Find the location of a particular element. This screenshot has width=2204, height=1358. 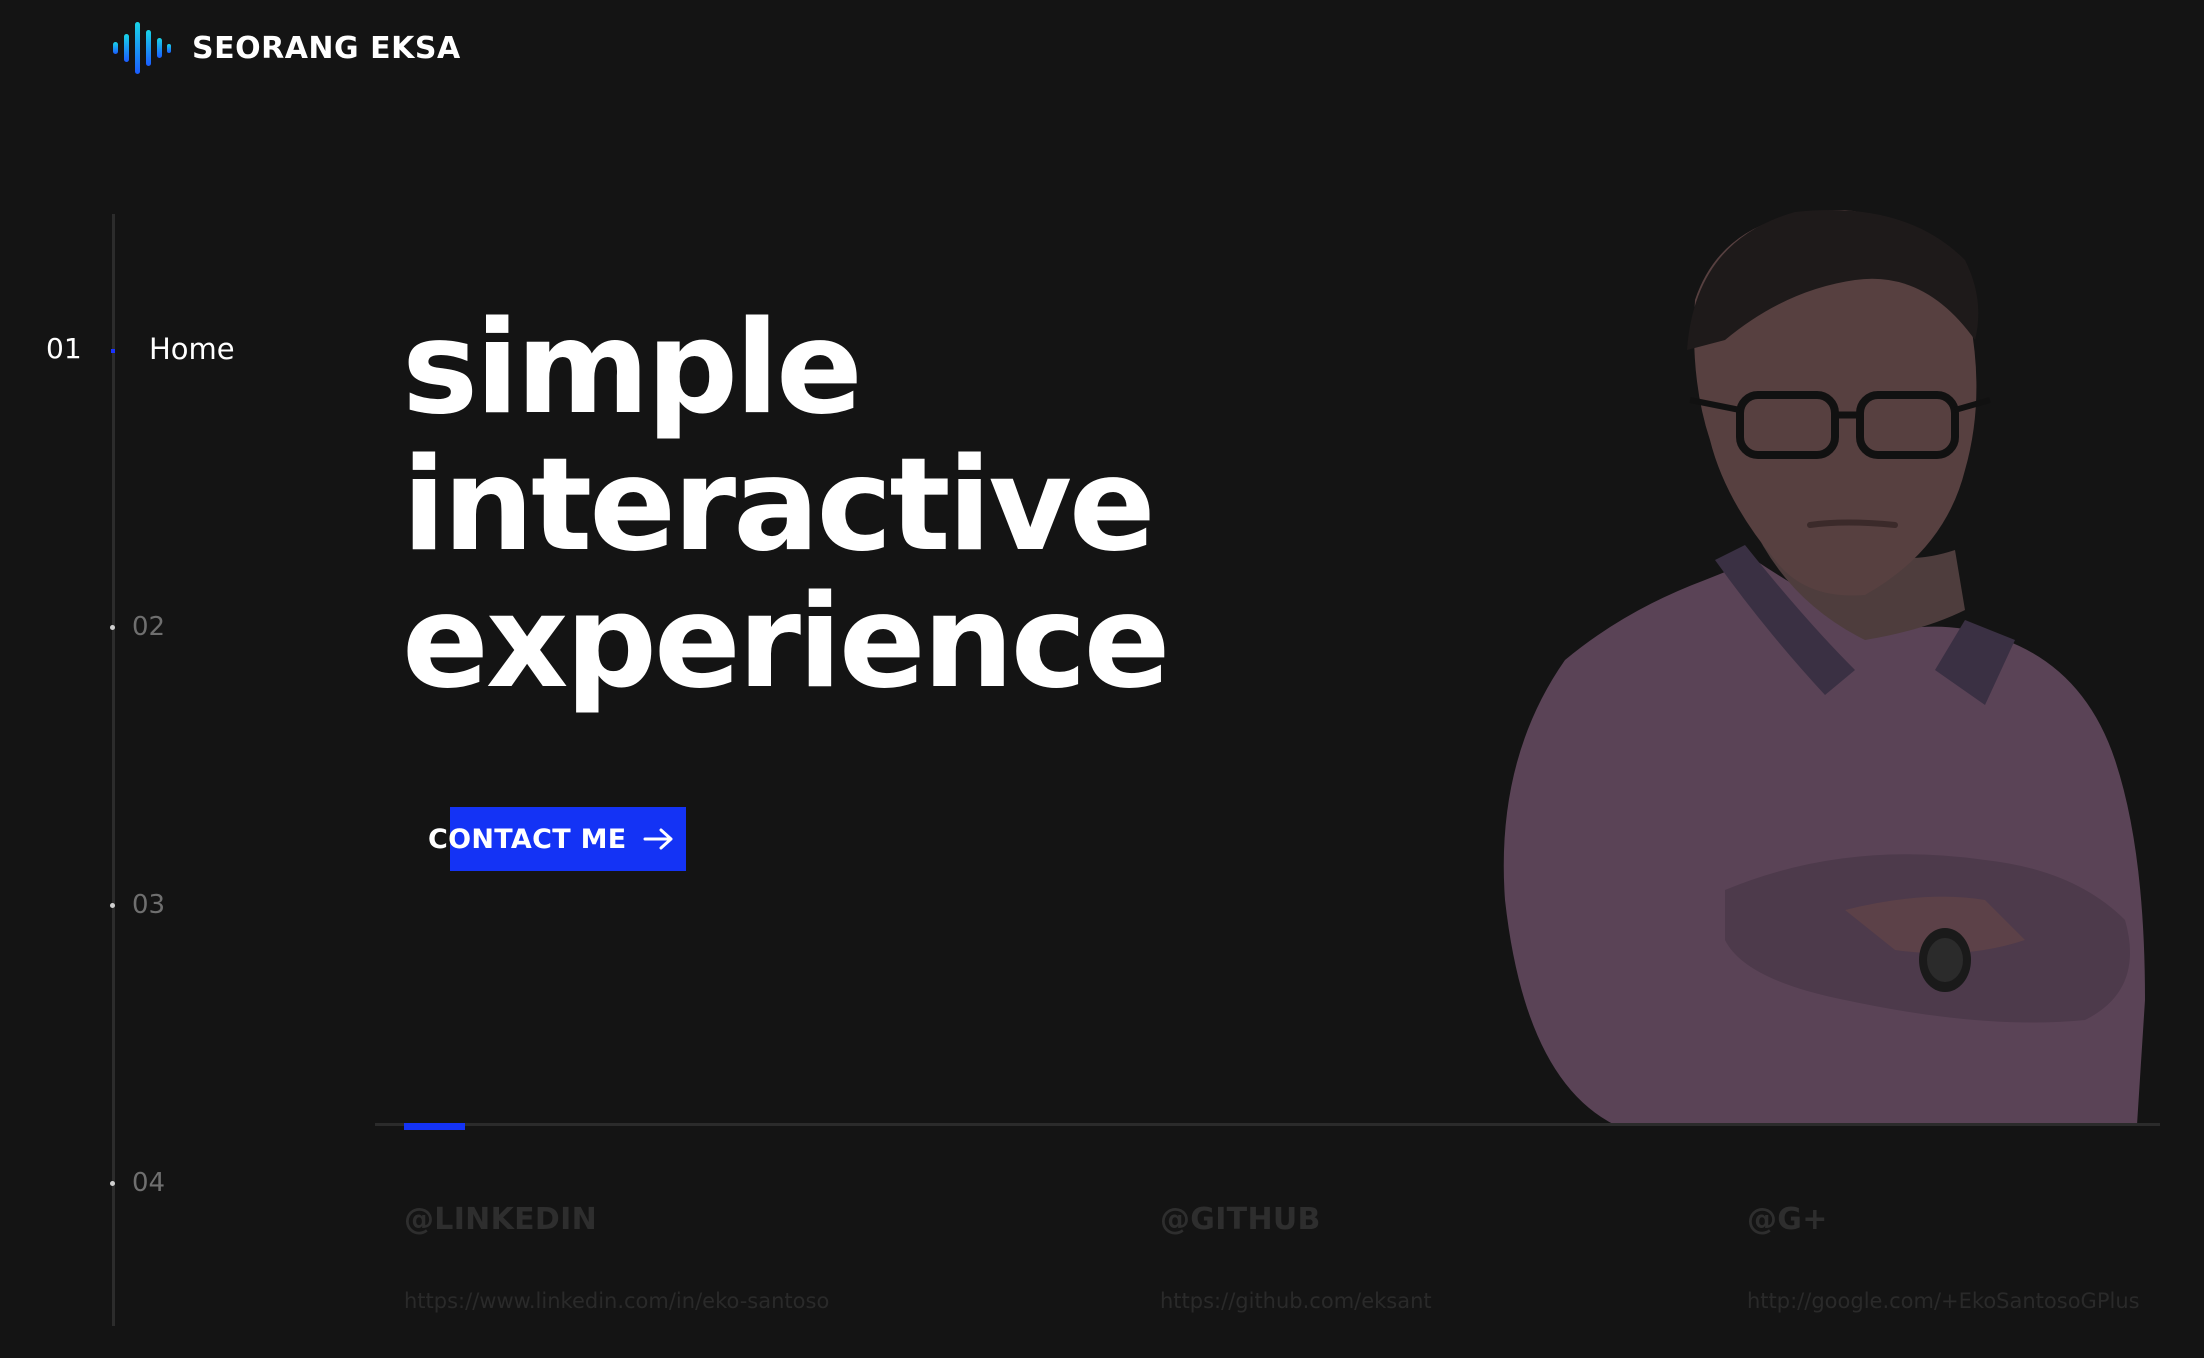

nav-item-04: 04 is located at coordinates (137, 1183).